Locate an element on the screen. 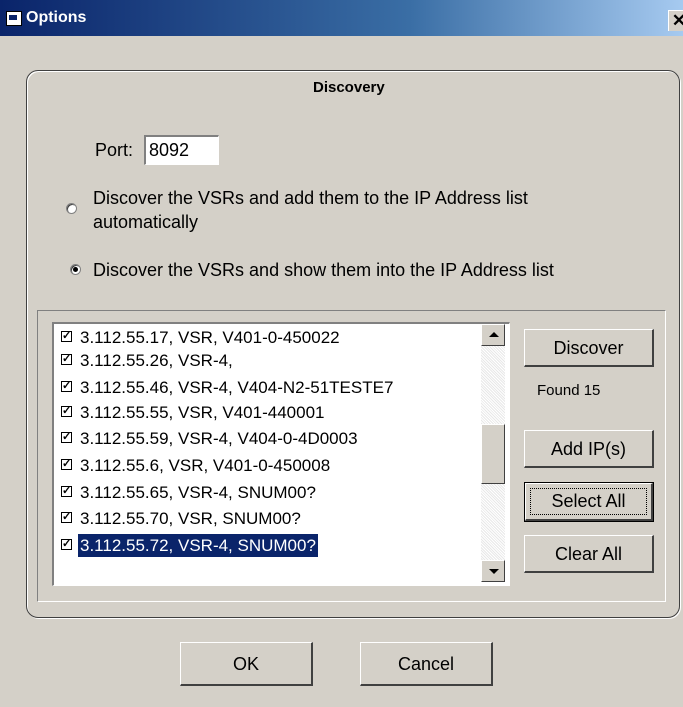 This screenshot has height=707, width=683. clear-all-button: Clear All is located at coordinates (589, 554).